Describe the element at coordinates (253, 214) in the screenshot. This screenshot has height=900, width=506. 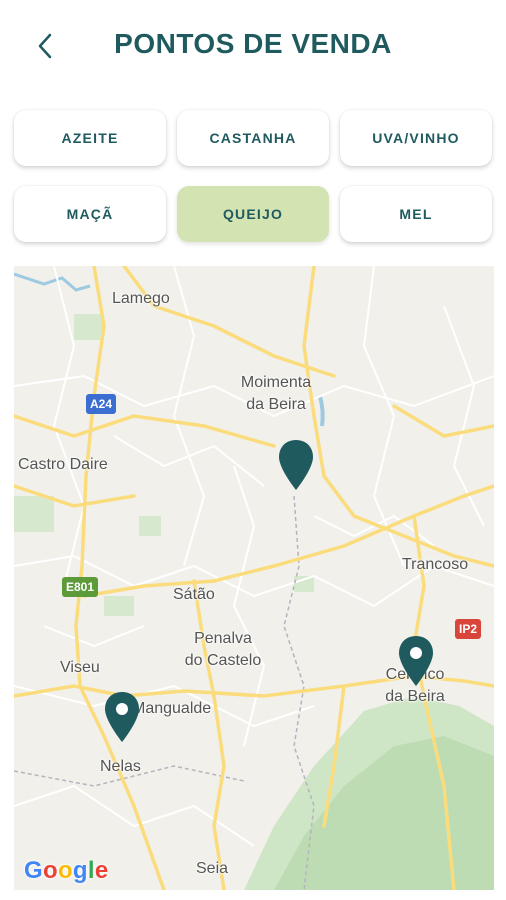
I see `category-chip-queijo: QUEIJO` at that location.